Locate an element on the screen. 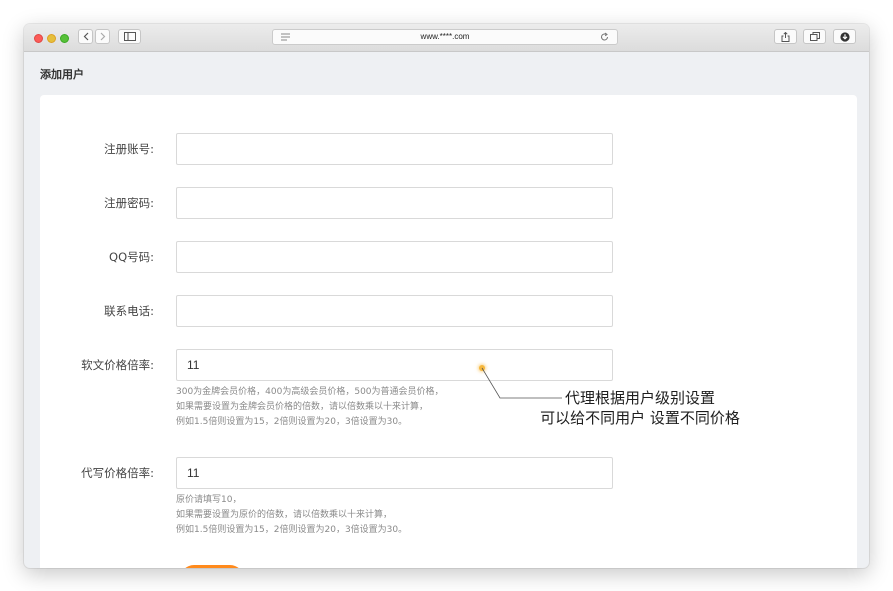 The width and height of the screenshot is (893, 591). phone-label: 联系电话: is located at coordinates (129, 311).